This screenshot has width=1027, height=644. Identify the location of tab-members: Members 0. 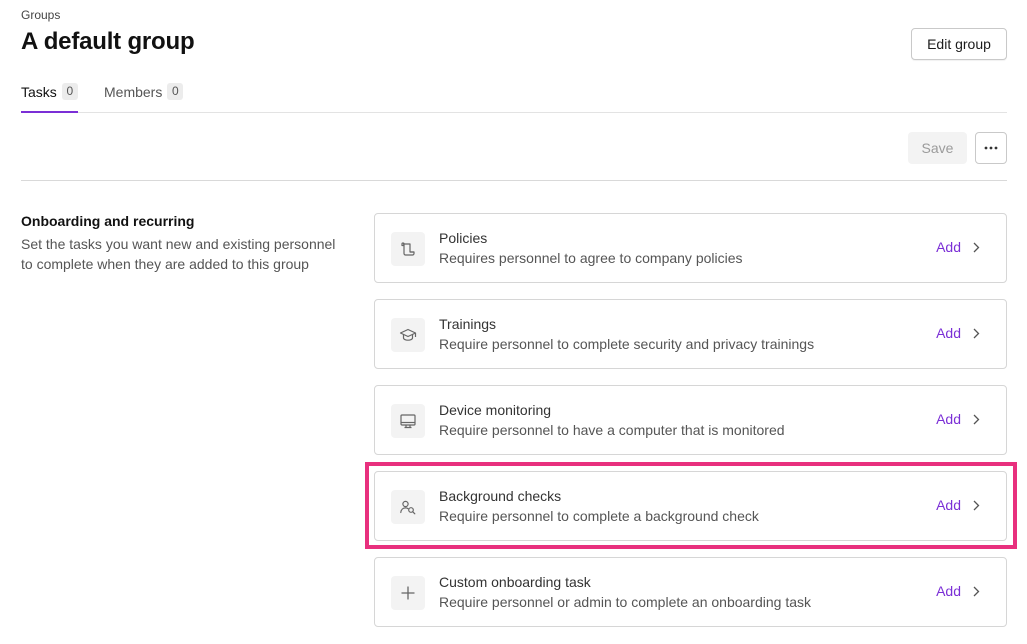
(144, 97).